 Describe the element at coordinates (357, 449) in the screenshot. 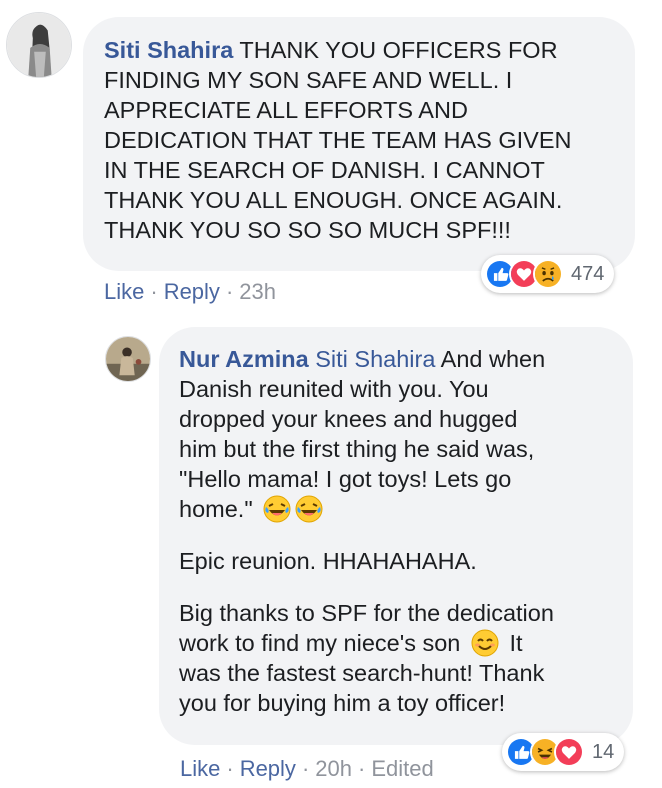

I see `reply-line: him but the first thing he said was,` at that location.